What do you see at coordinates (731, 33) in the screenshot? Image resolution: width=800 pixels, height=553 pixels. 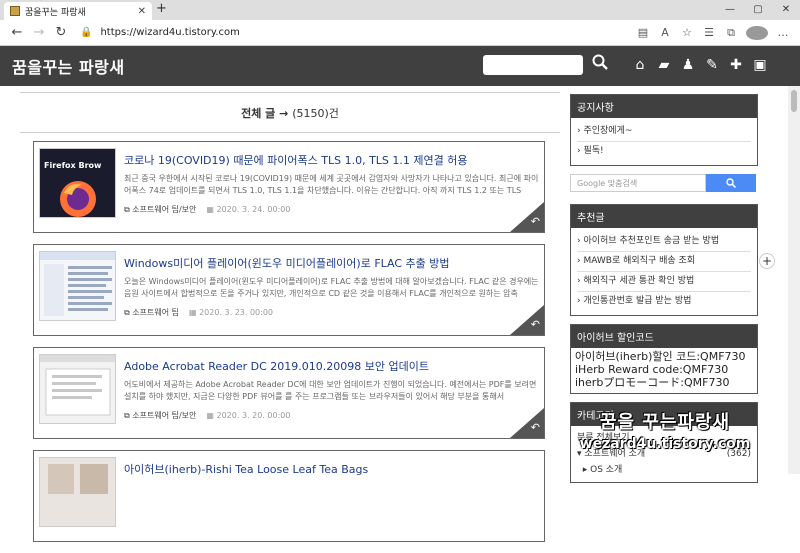 I see `collections-icon: ⧉` at bounding box center [731, 33].